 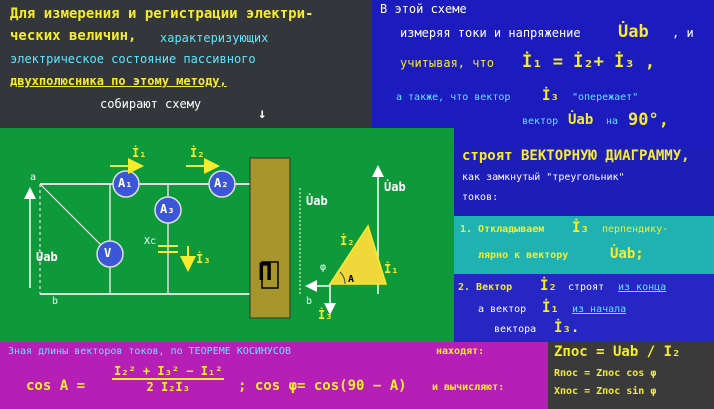 What do you see at coordinates (270, 238) in the screenshot?
I see `passive-network-box` at bounding box center [270, 238].